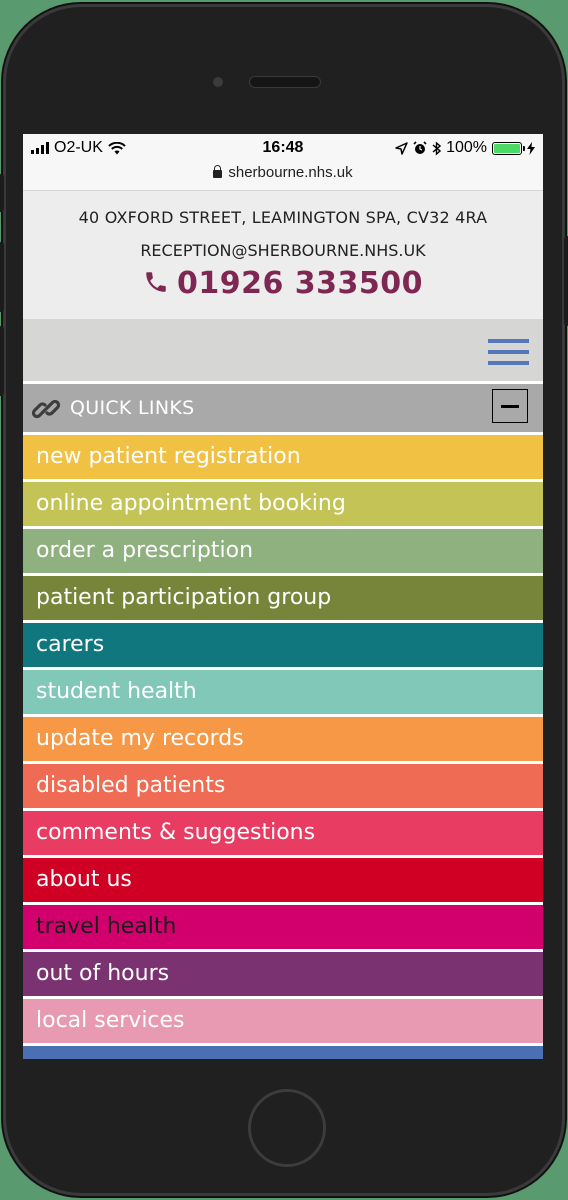  Describe the element at coordinates (401, 148) in the screenshot. I see `location-arrow-icon` at that location.